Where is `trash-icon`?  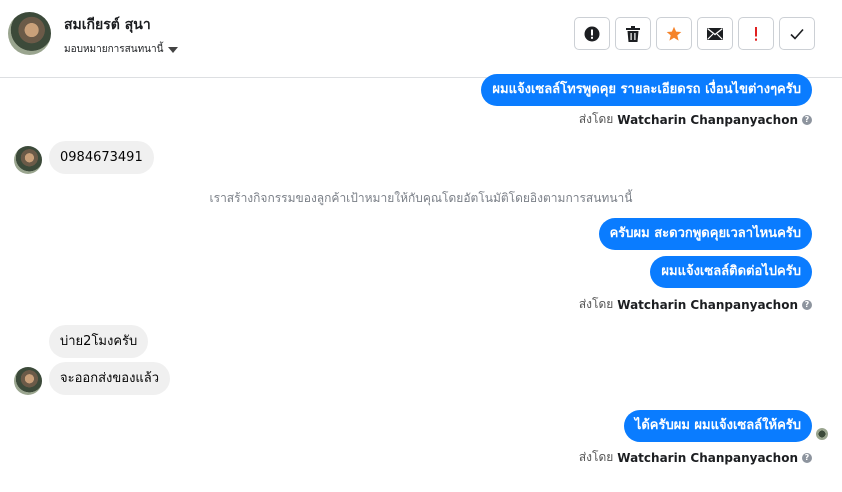 trash-icon is located at coordinates (633, 33).